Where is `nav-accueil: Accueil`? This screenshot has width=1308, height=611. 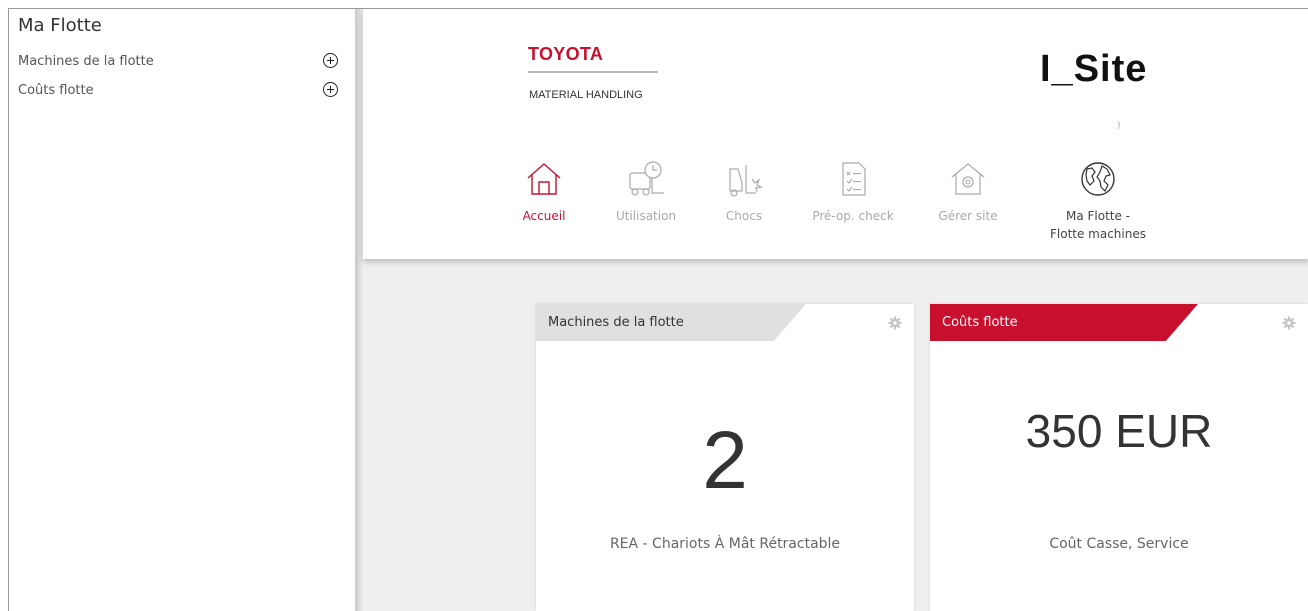 nav-accueil: Accueil is located at coordinates (544, 192).